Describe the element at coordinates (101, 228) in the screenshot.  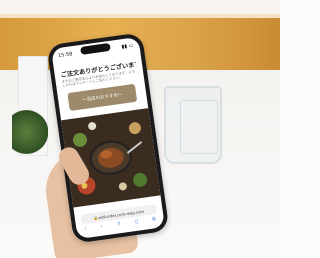
I see `forward-icon: ›` at that location.